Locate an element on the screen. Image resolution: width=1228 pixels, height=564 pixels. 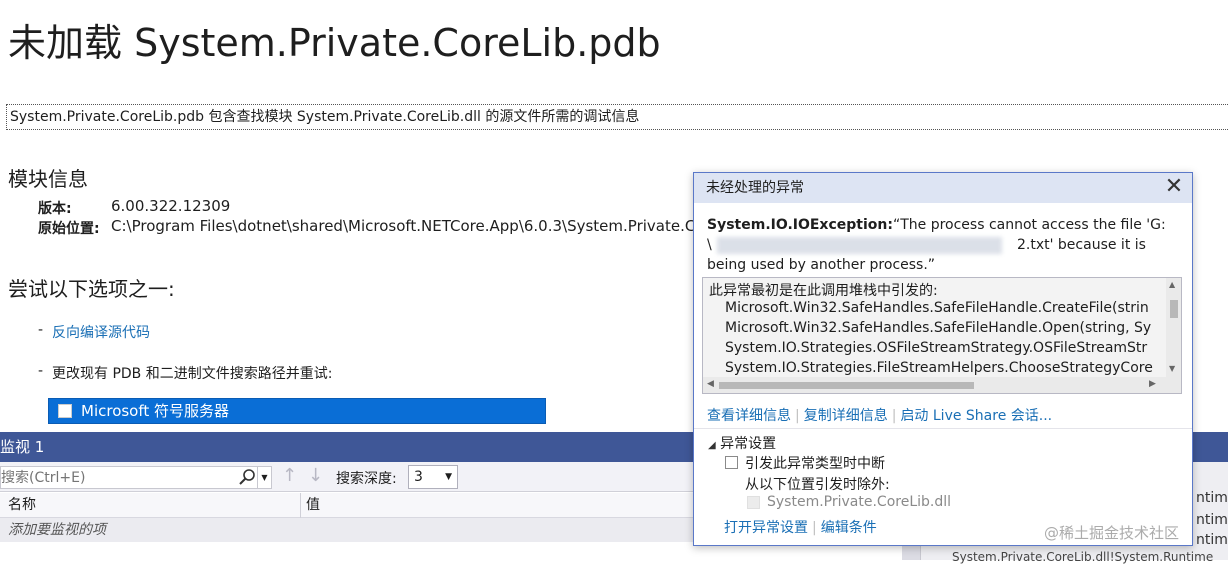
horizontal-scrollbar: ◀ ▶ is located at coordinates (942, 385).